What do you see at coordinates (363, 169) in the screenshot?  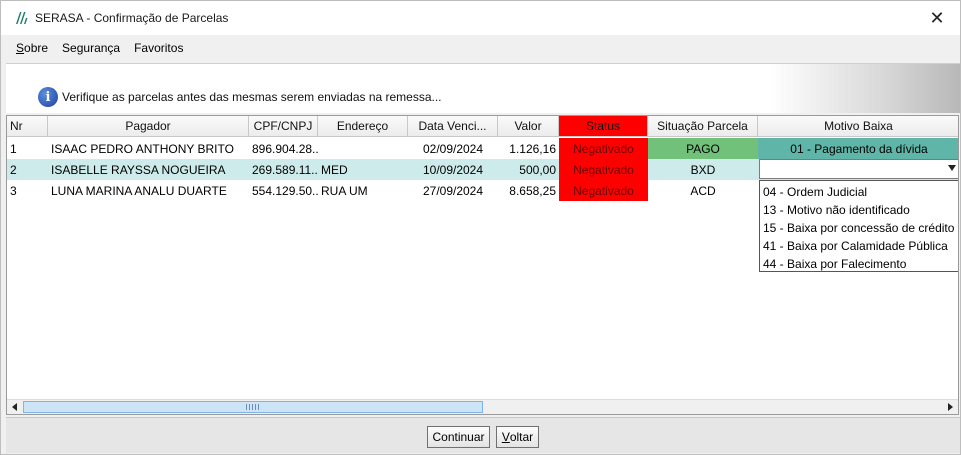 I see `cell-endereco: MED` at bounding box center [363, 169].